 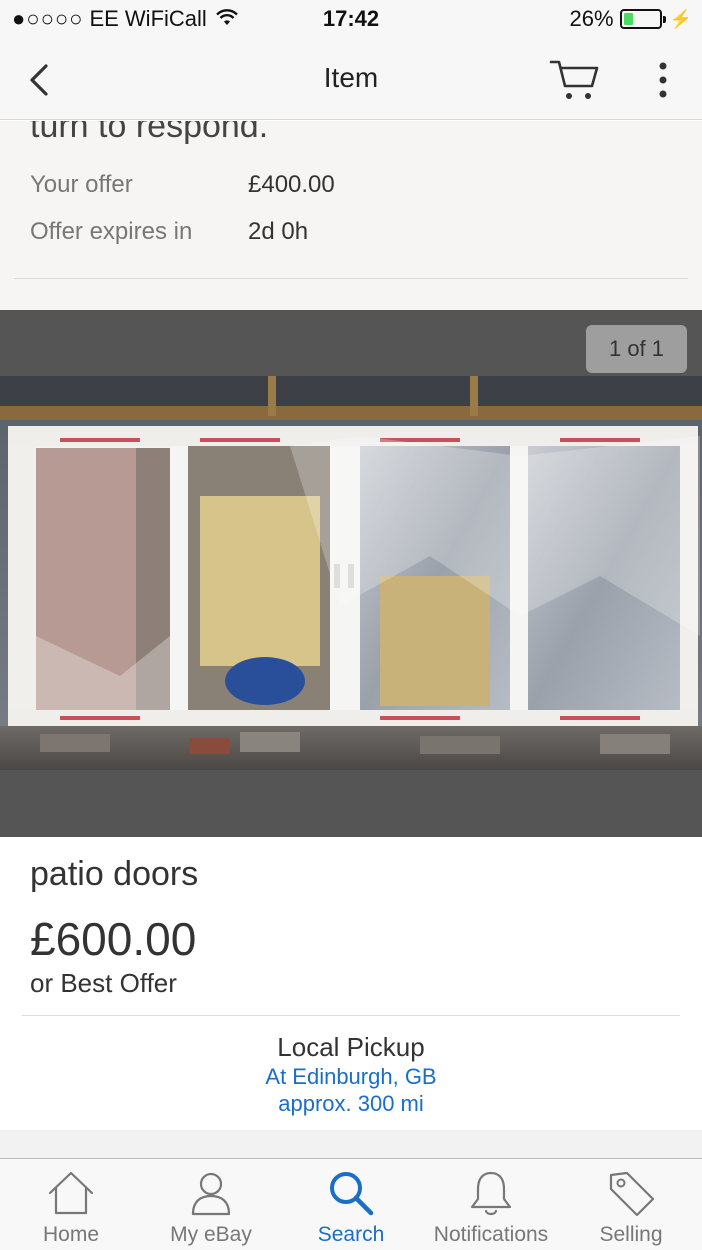 What do you see at coordinates (680, 18) in the screenshot?
I see `charging-bolt-icon: ⚡` at bounding box center [680, 18].